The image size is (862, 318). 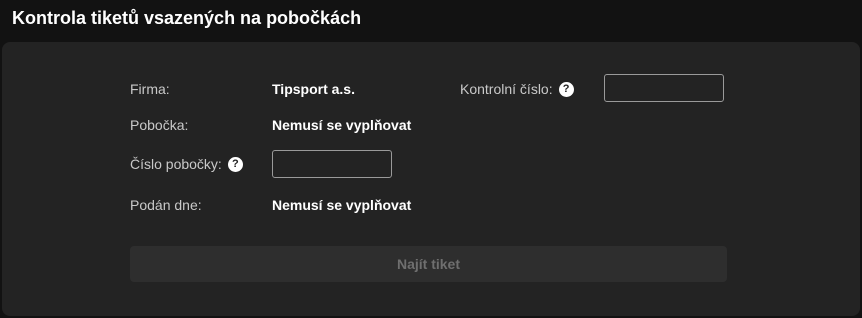 I want to click on pobocka-label-text: Pobočka:, so click(x=159, y=125).